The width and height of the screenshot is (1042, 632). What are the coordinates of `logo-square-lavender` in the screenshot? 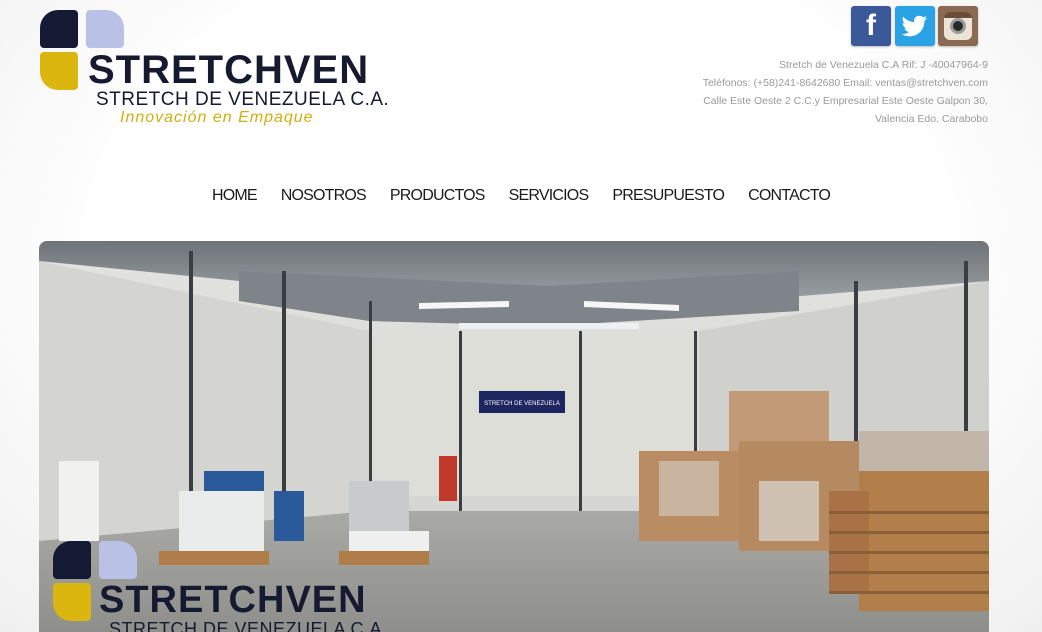 It's located at (105, 29).